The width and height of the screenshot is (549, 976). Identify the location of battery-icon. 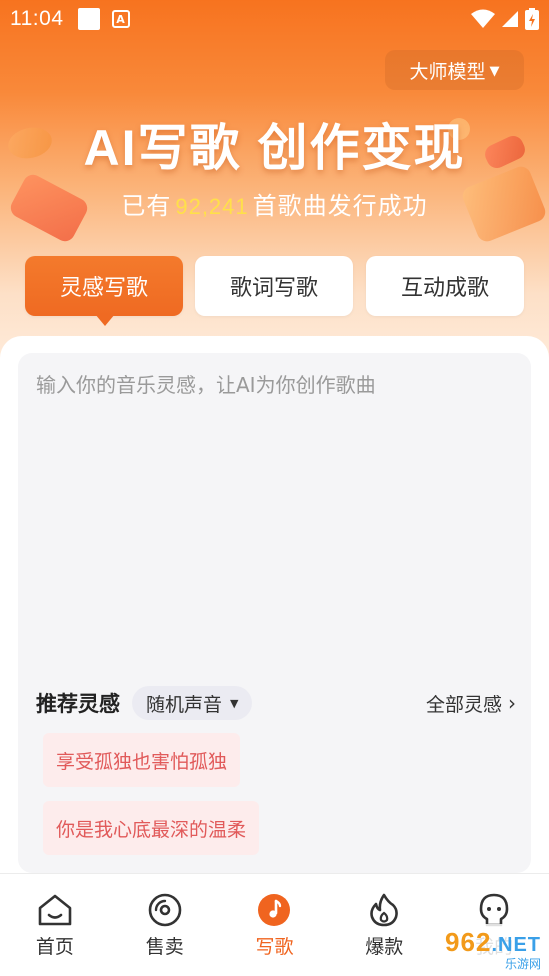
(532, 19).